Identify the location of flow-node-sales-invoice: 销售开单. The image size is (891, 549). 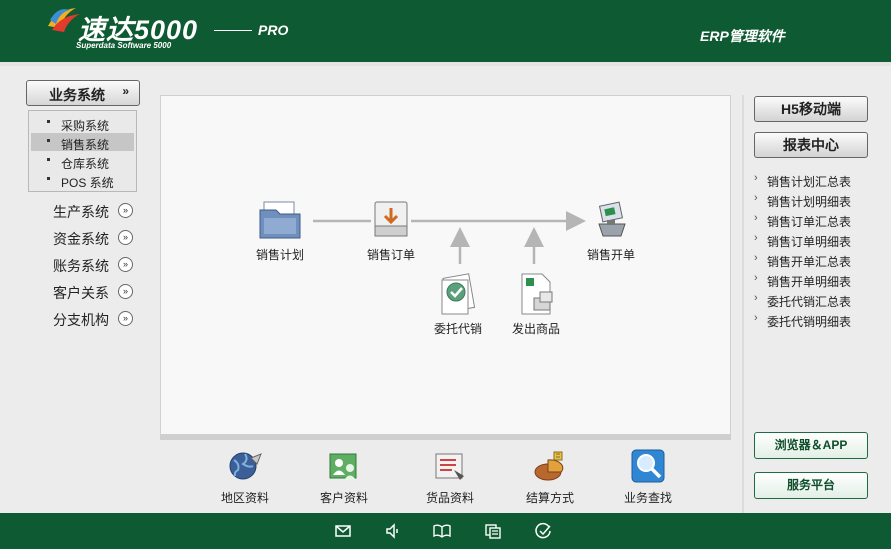
(611, 229).